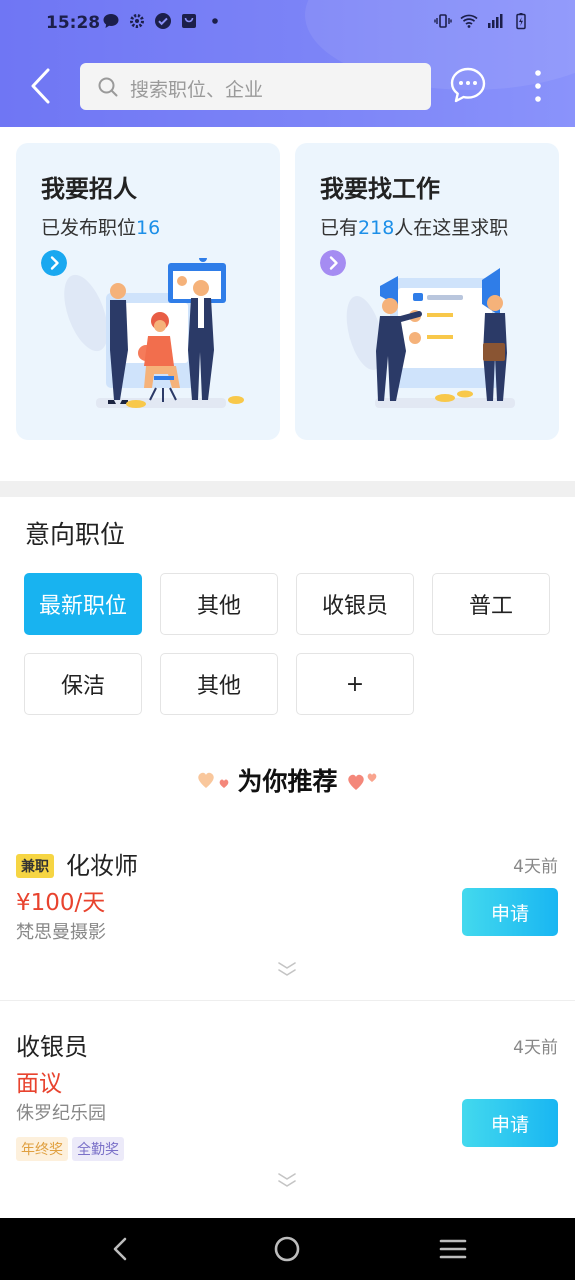 The width and height of the screenshot is (575, 1280). Describe the element at coordinates (287, 489) in the screenshot. I see `section-divider` at that location.